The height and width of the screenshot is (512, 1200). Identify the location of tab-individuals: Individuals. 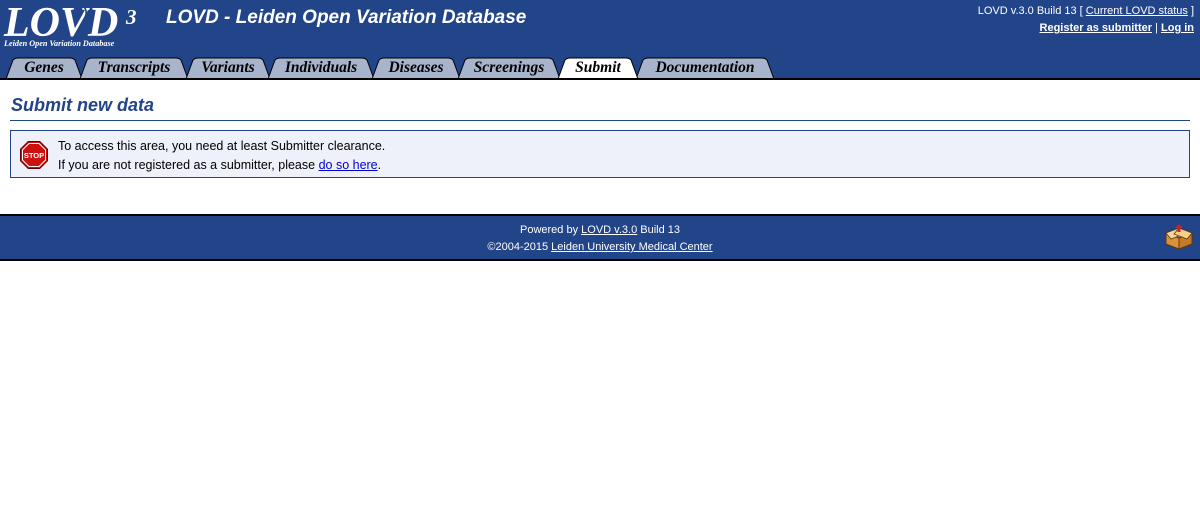
(321, 68).